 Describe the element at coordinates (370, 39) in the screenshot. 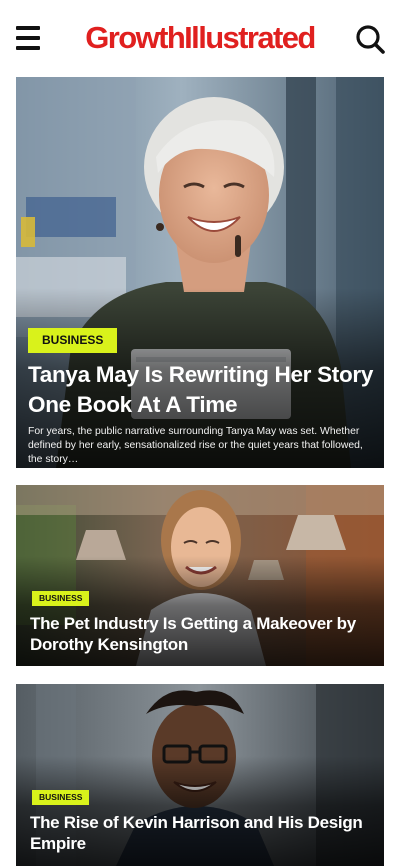

I see `search-icon` at that location.